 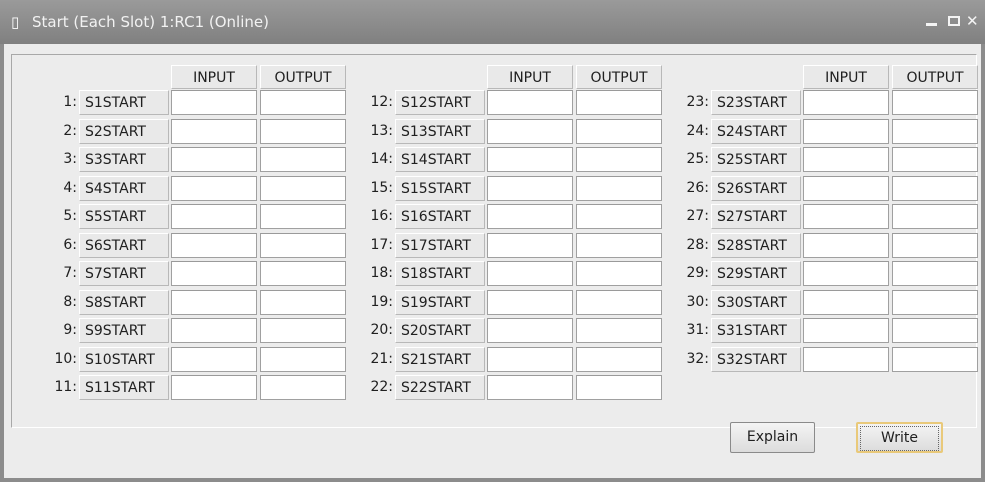 I want to click on output-column-header: OUTPUT, so click(x=935, y=77).